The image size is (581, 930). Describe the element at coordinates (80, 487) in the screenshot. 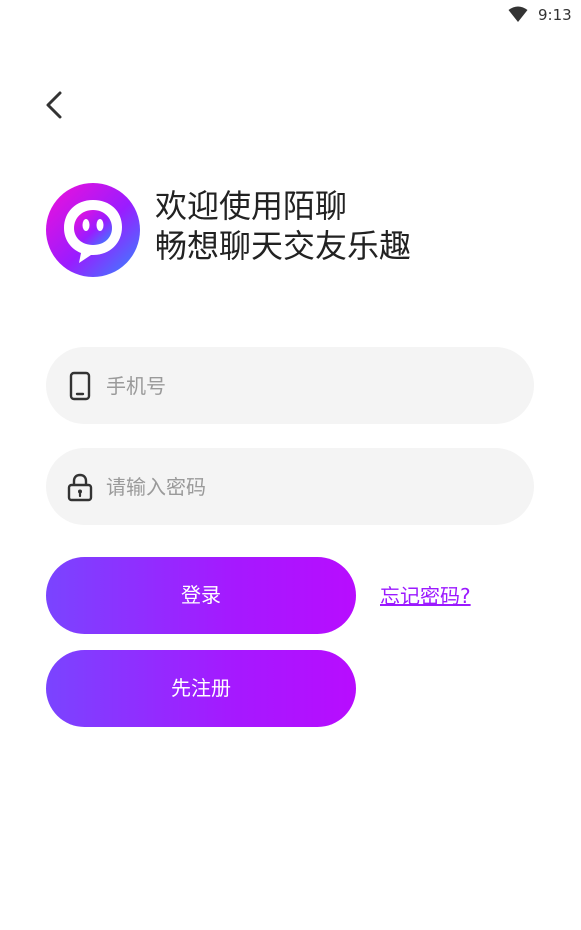

I see `lock-icon` at that location.